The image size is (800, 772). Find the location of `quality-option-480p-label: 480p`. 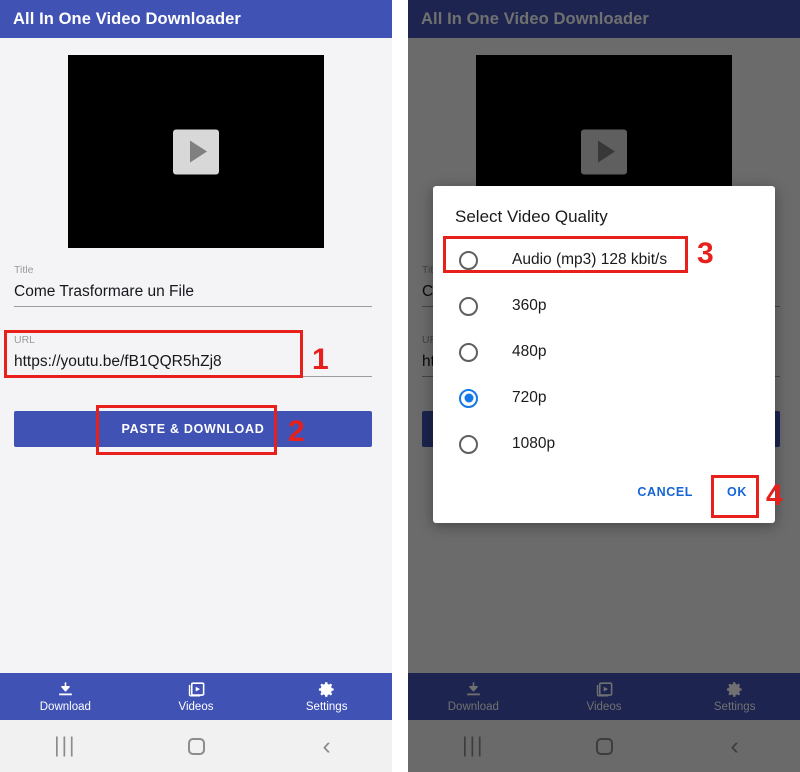

quality-option-480p-label: 480p is located at coordinates (529, 351).